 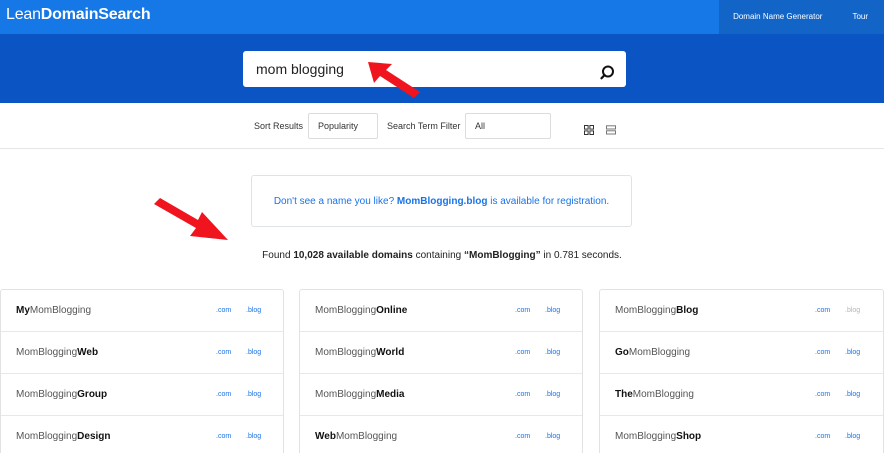 I want to click on domain-row: GoMomBlogging .com .blog, so click(x=741, y=353).